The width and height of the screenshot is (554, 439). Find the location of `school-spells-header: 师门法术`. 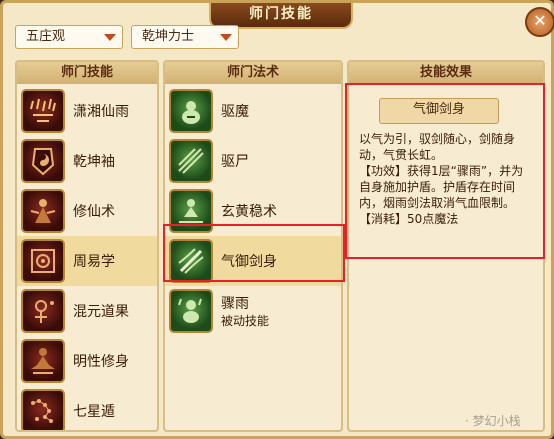

school-spells-header: 师门法术 is located at coordinates (253, 73).